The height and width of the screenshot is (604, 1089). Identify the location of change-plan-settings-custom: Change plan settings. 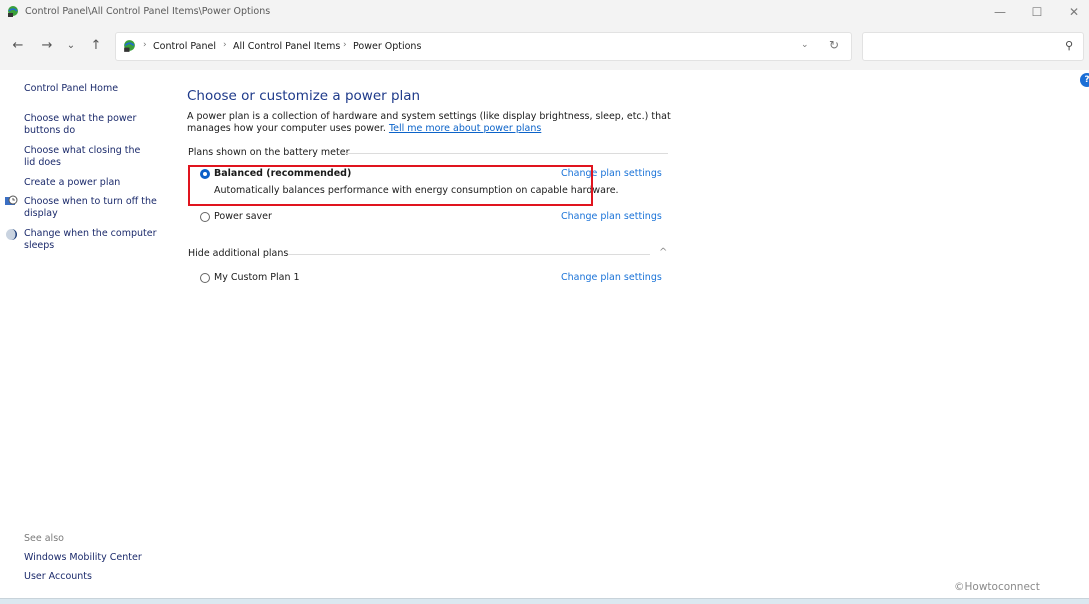
(611, 277).